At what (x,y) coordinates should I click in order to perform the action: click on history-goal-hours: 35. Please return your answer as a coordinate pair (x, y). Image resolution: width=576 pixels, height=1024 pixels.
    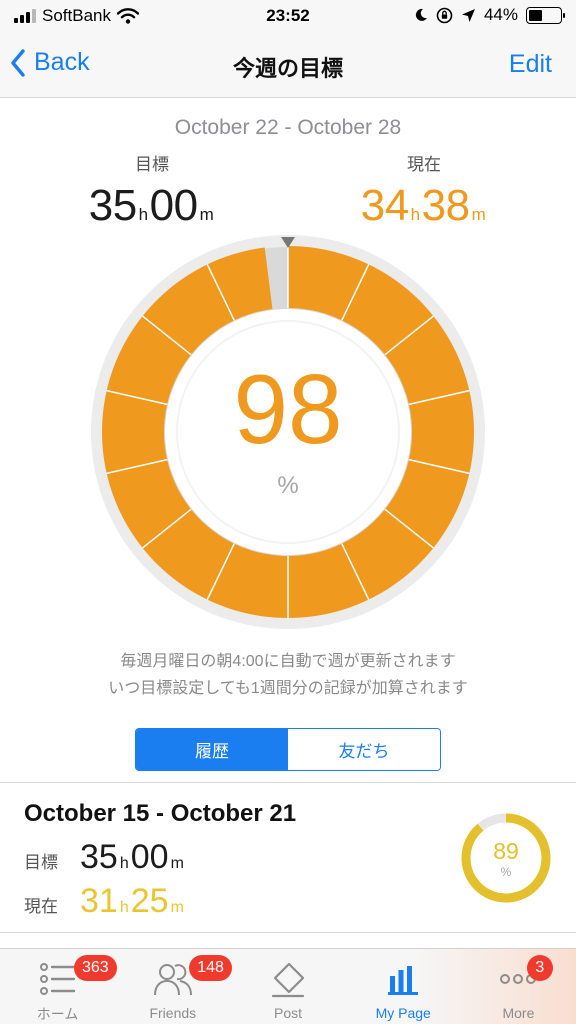
    Looking at the image, I should click on (99, 857).